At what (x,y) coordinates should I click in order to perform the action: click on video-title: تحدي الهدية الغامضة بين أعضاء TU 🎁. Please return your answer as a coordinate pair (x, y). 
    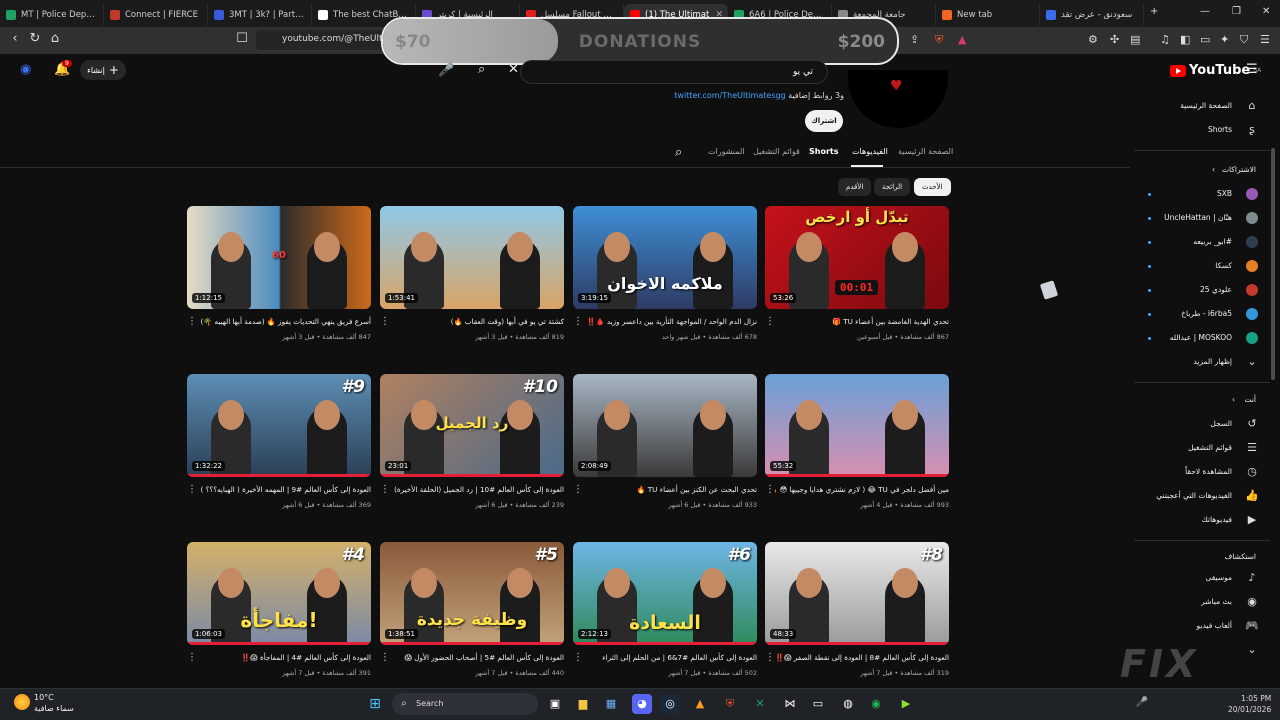
    Looking at the image, I should click on (862, 322).